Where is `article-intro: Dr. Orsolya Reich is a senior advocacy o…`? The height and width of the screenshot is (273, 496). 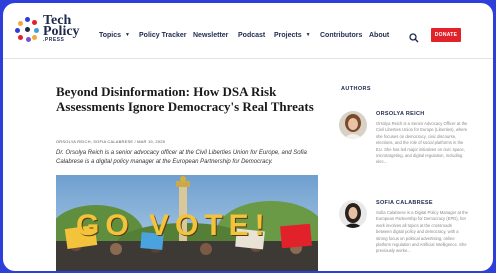 article-intro: Dr. Orsolya Reich is a senior advocacy o… is located at coordinates (181, 157).